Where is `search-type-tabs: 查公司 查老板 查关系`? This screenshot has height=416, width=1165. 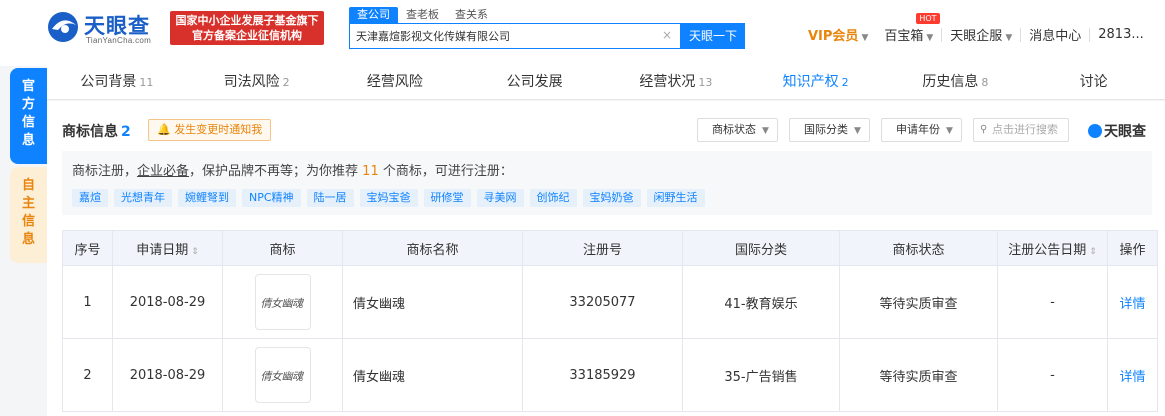 search-type-tabs: 查公司 查老板 查关系 is located at coordinates (422, 15).